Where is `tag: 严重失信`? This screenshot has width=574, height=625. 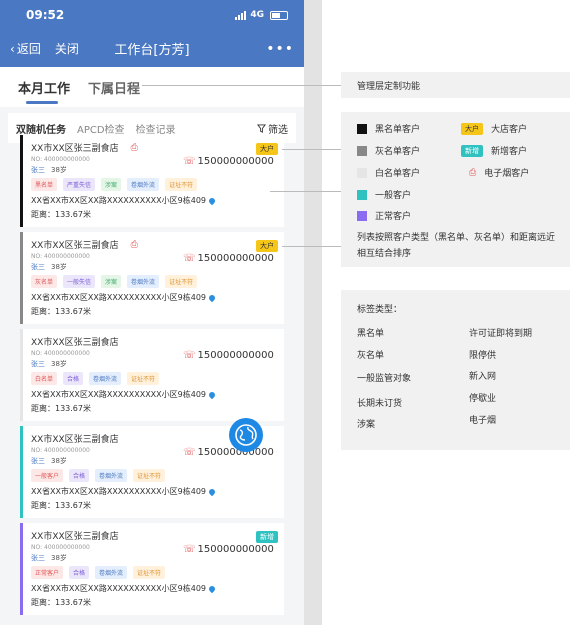 tag: 严重失信 is located at coordinates (79, 184).